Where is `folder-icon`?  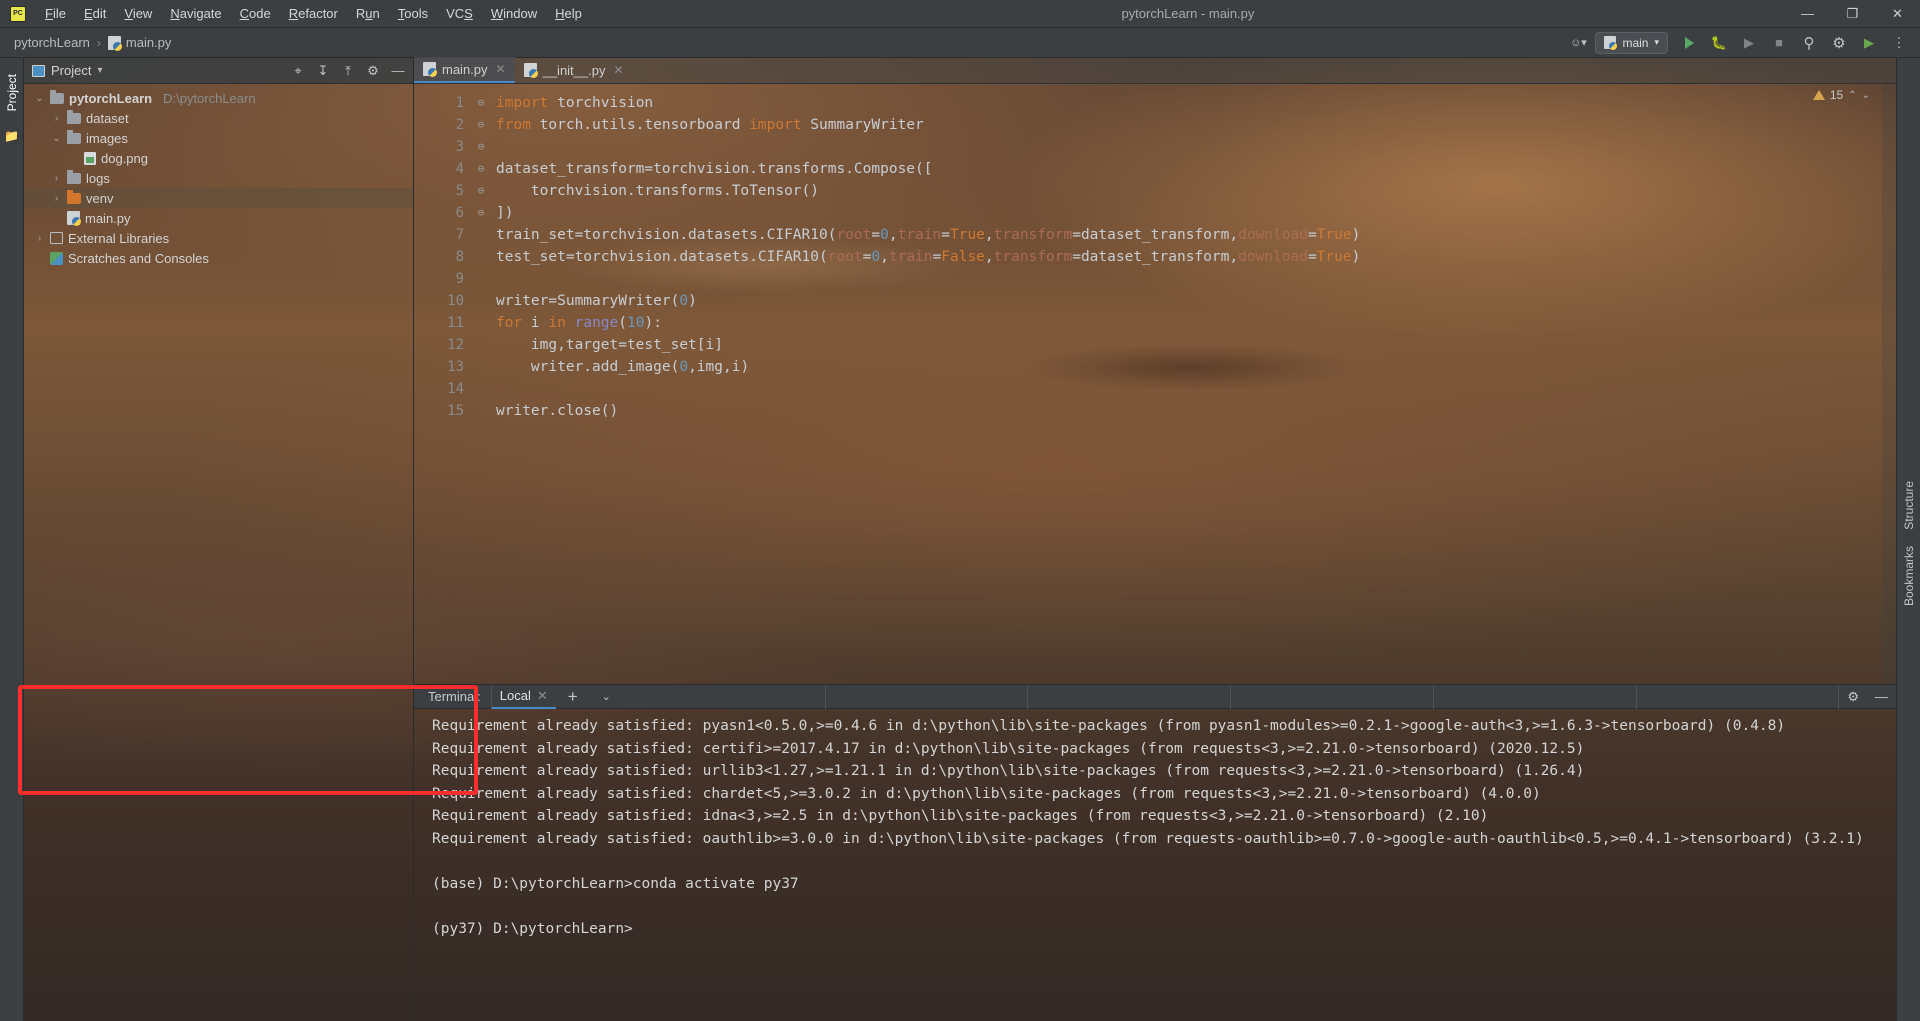
folder-icon is located at coordinates (74, 116).